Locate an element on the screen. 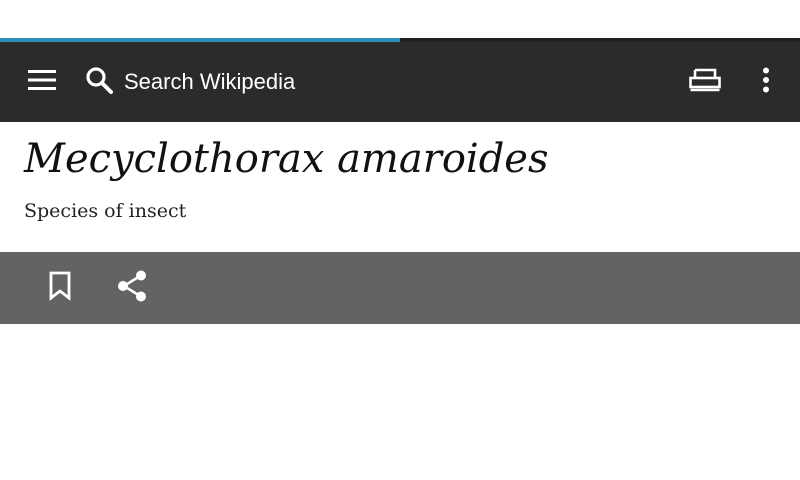 Image resolution: width=800 pixels, height=480 pixels. overflow-menu-icon is located at coordinates (766, 82).